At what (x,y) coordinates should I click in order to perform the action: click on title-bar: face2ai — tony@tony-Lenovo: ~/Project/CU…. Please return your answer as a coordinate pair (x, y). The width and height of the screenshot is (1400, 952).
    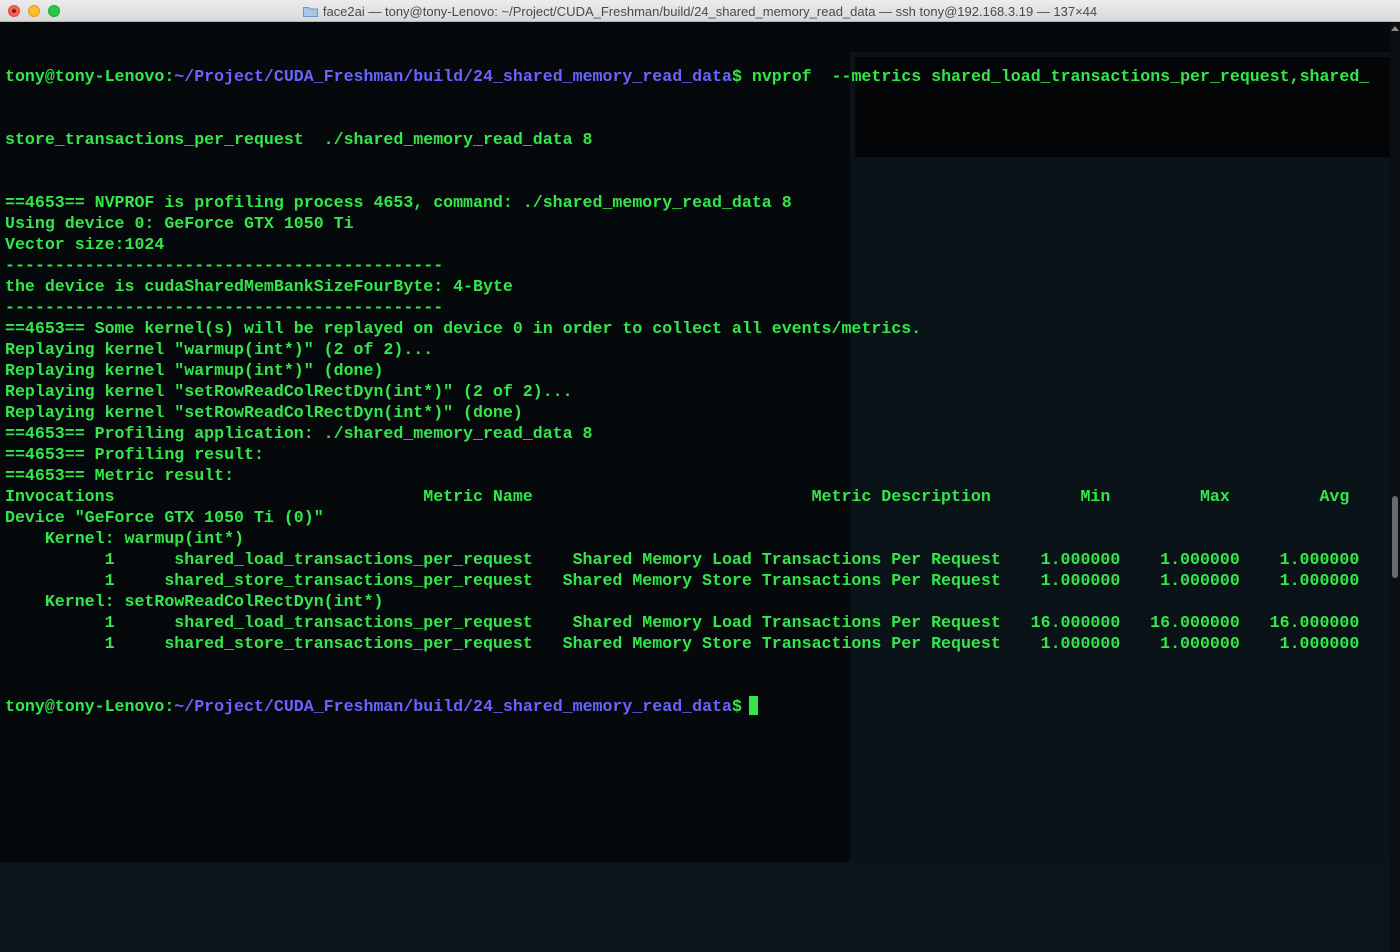
    Looking at the image, I should click on (700, 11).